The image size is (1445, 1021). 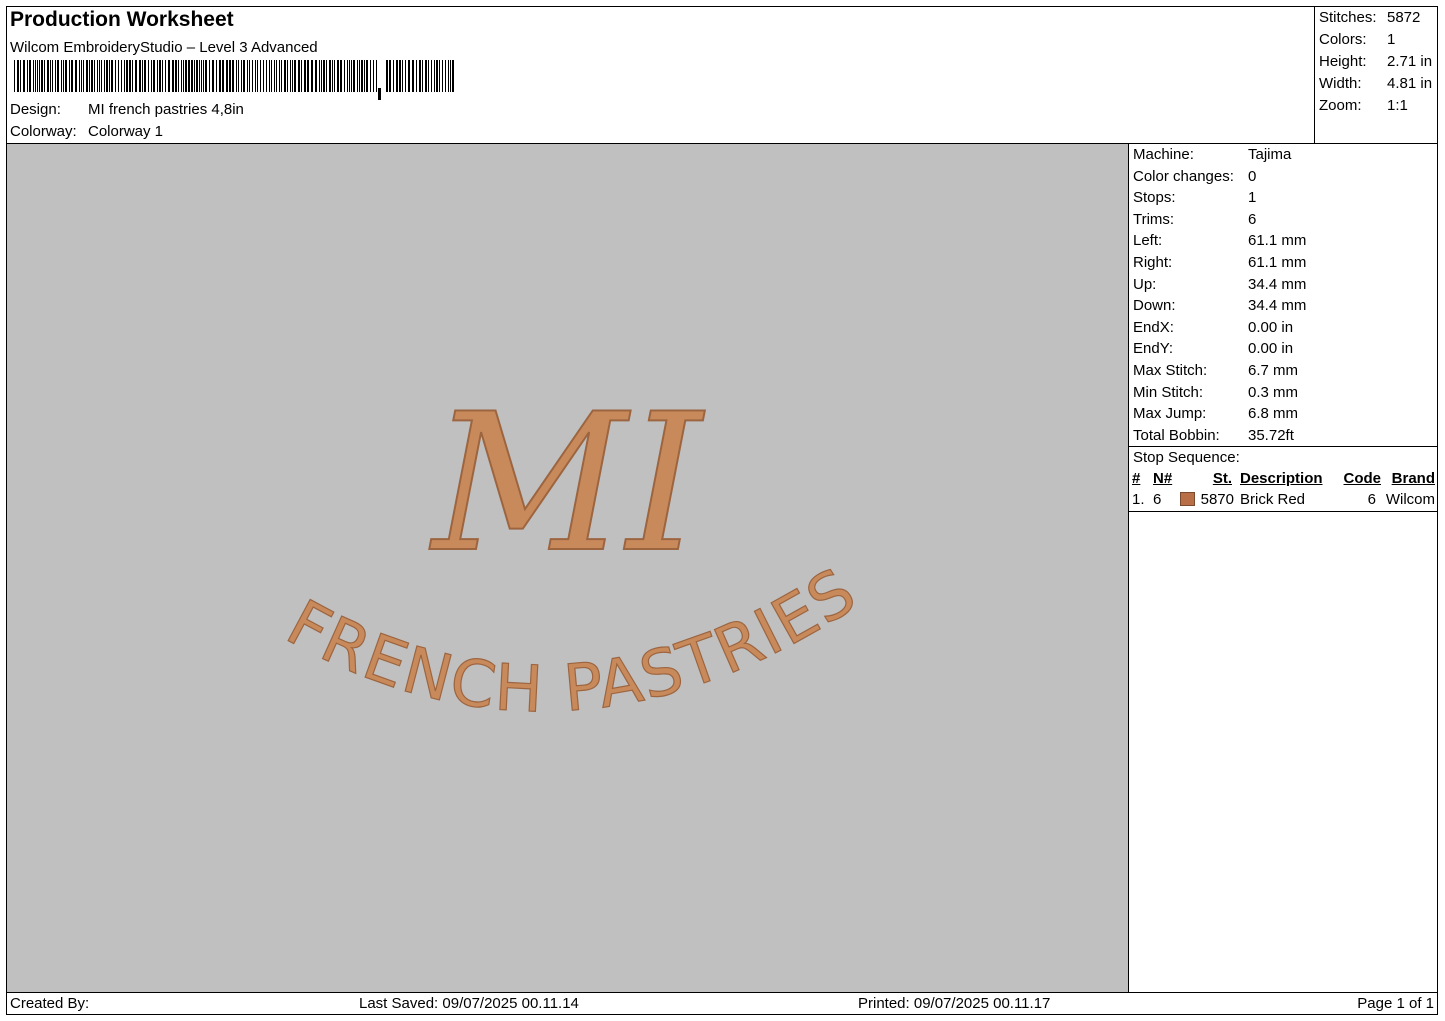 I want to click on zoom-label: Zoom:, so click(x=1340, y=105).